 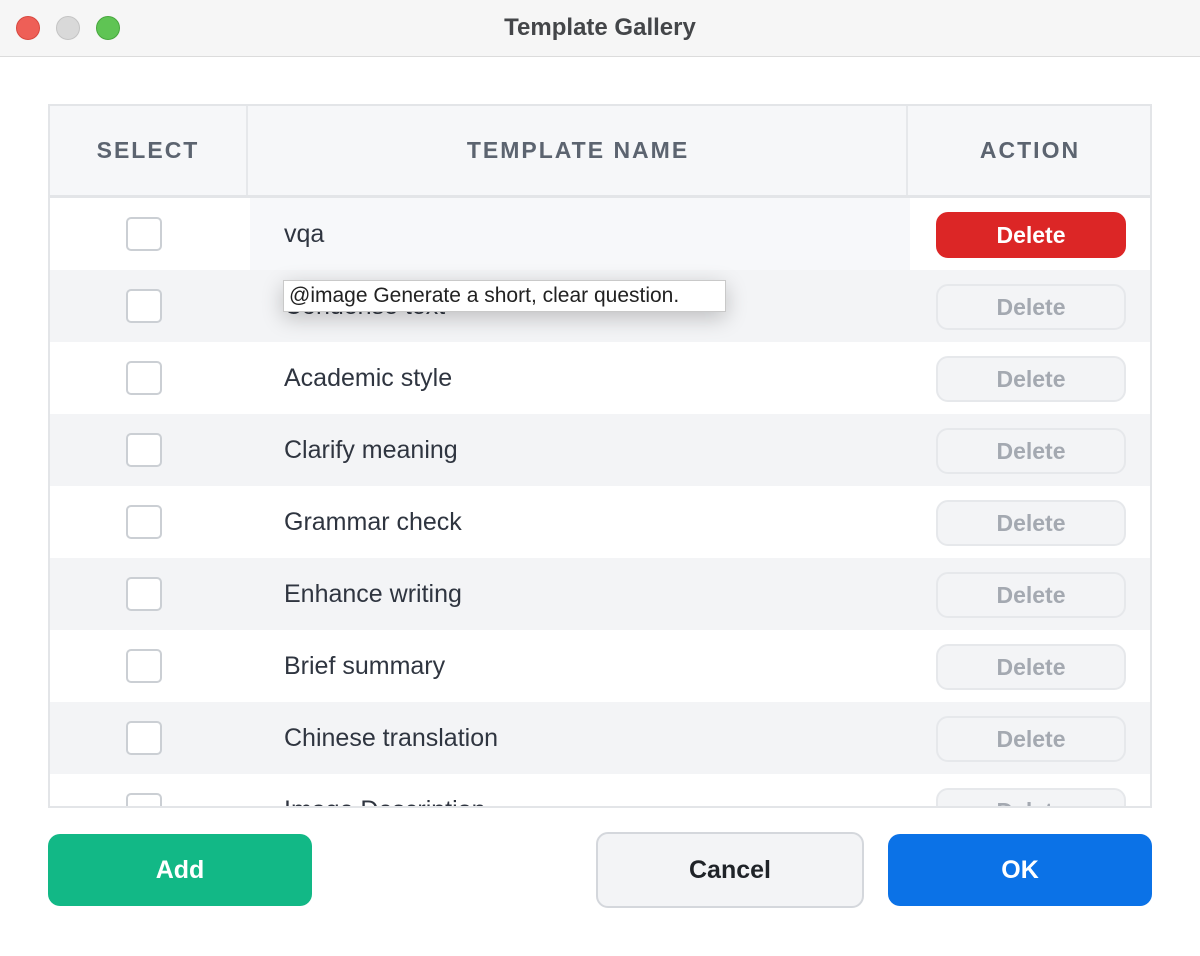 What do you see at coordinates (391, 738) in the screenshot?
I see `template-name: Chinese translation` at bounding box center [391, 738].